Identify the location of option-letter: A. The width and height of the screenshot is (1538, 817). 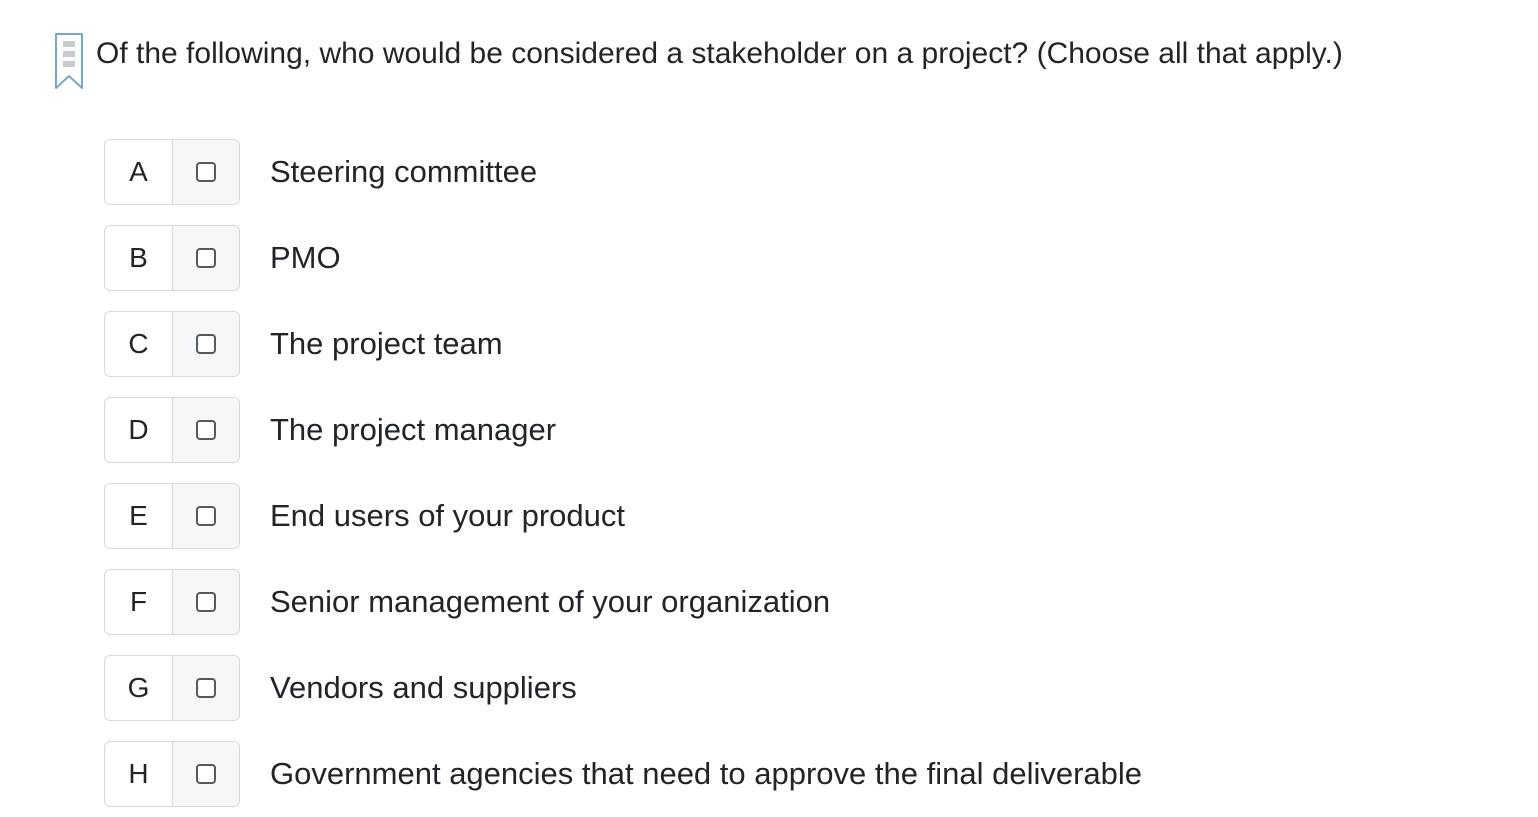
(139, 172).